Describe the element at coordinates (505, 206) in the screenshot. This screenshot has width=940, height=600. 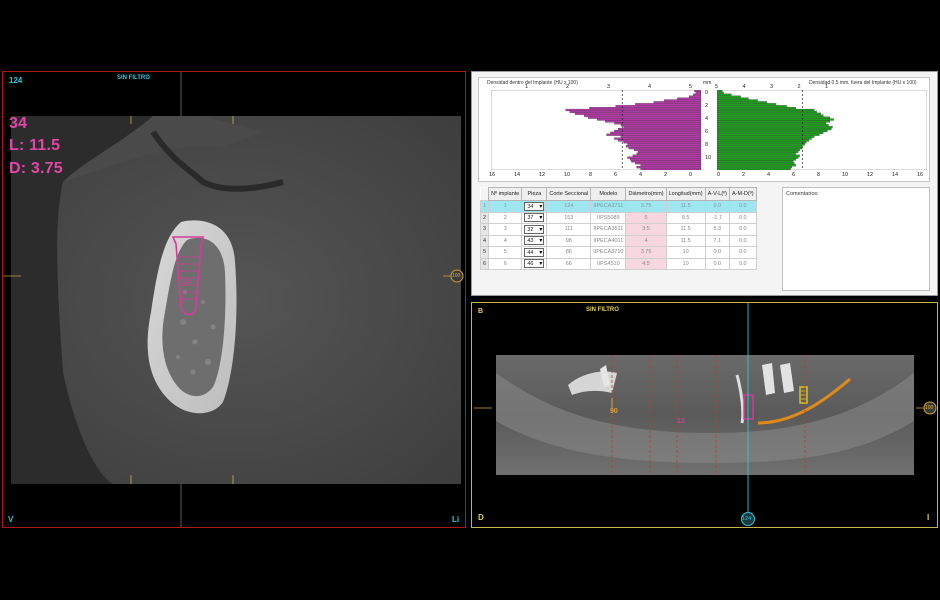
I see `implant-number-cell: 1` at that location.